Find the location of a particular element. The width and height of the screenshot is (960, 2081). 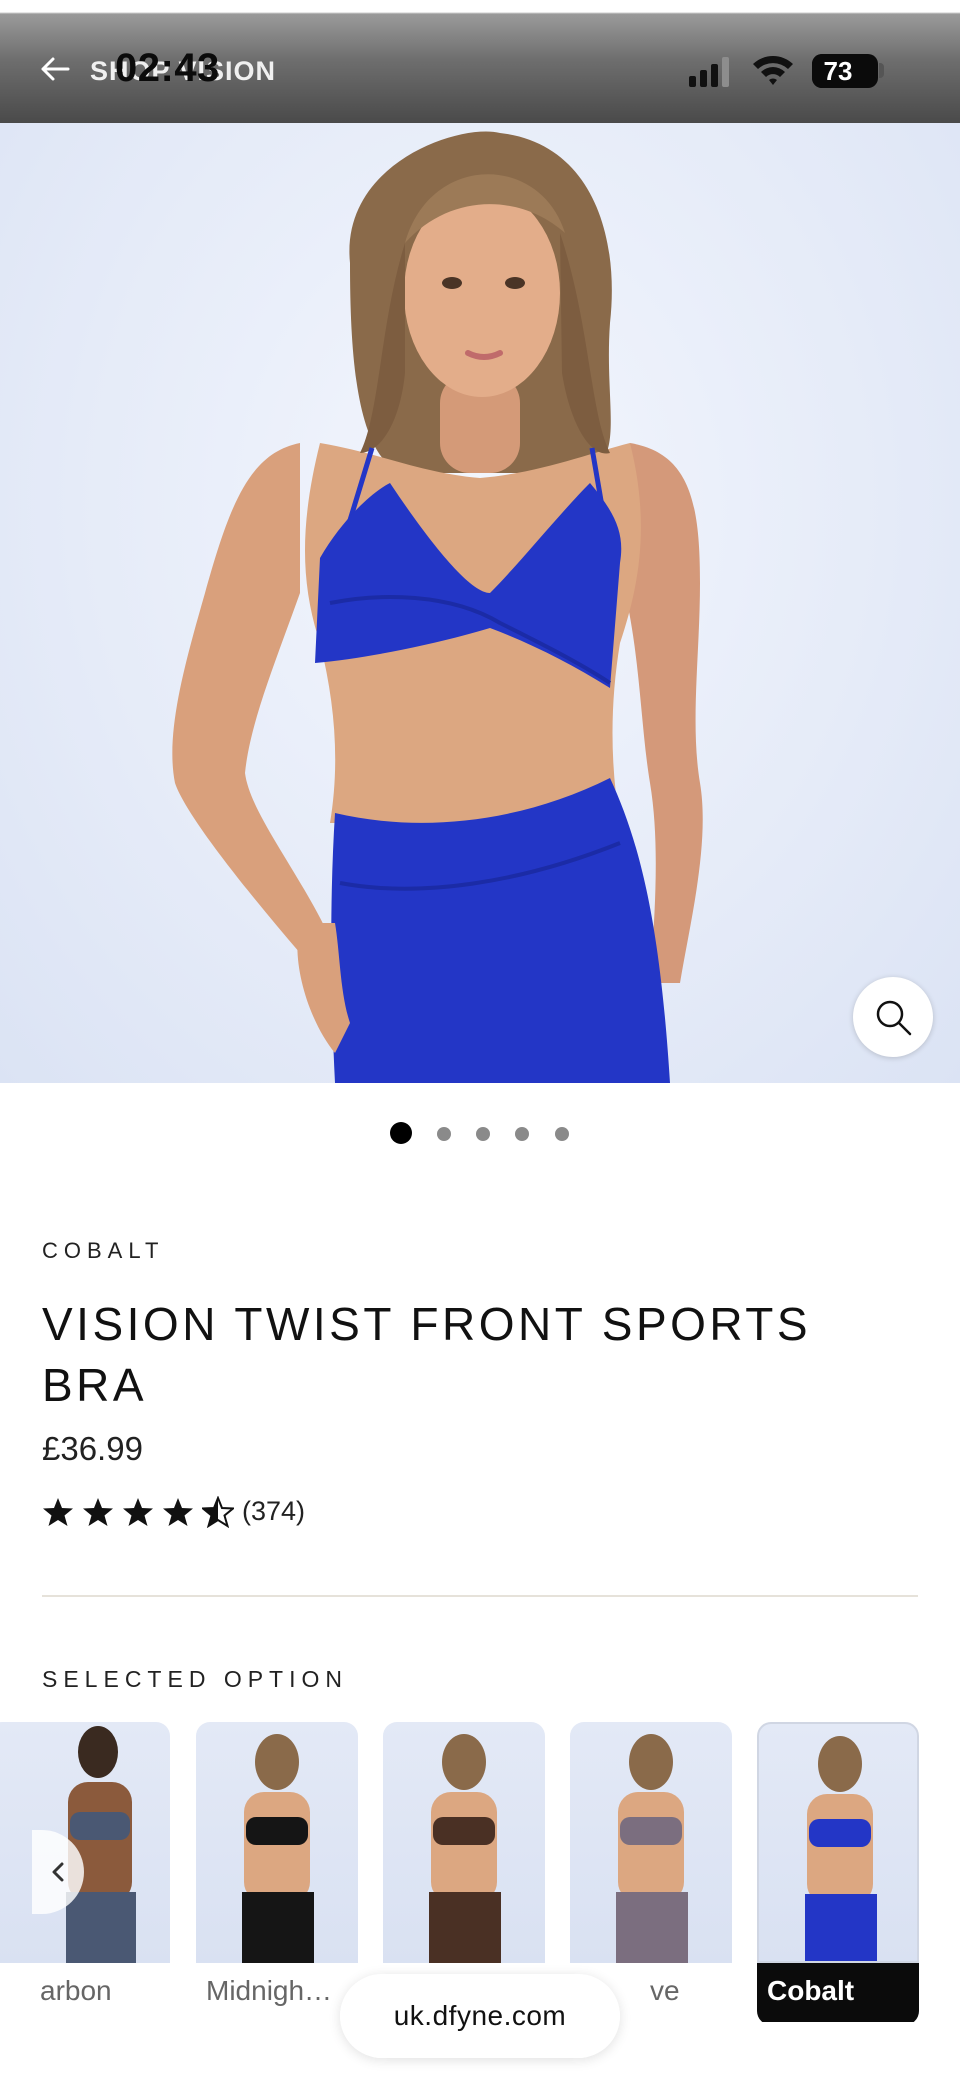

section-divider is located at coordinates (480, 1596).